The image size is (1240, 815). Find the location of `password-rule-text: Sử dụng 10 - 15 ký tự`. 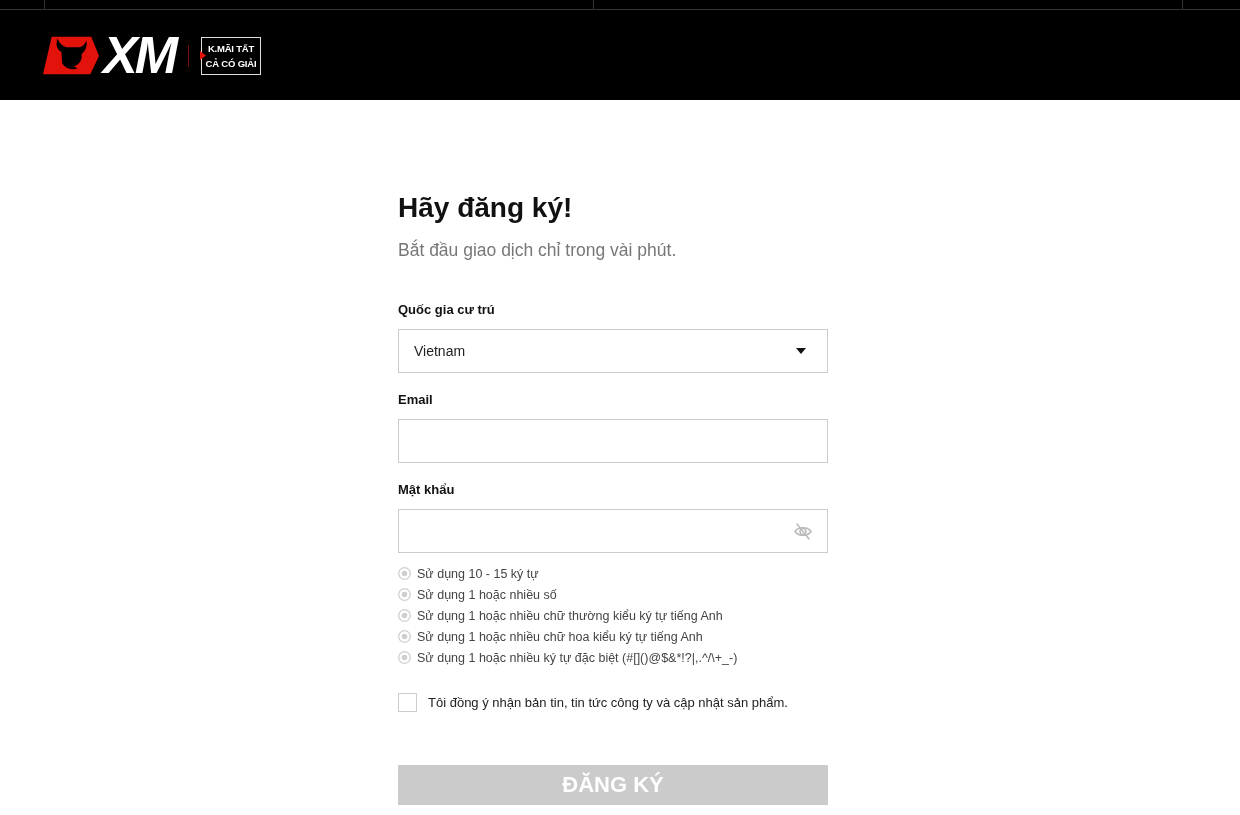

password-rule-text: Sử dụng 10 - 15 ký tự is located at coordinates (478, 573).